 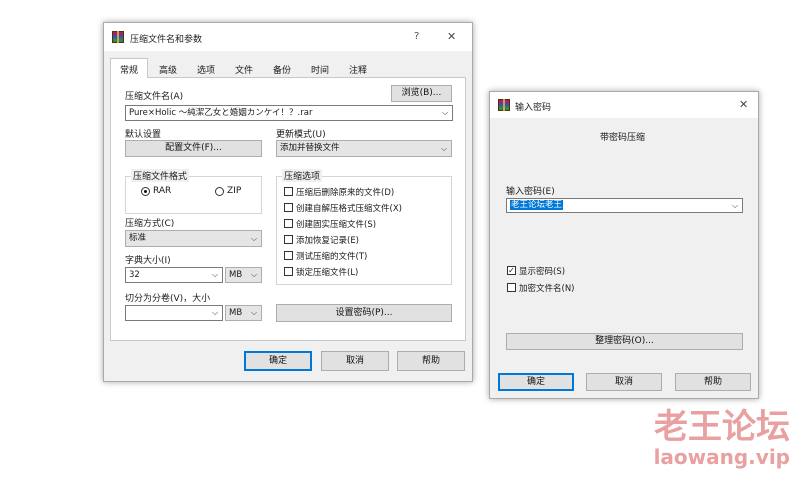 I want to click on tab-backup: 备份, so click(x=282, y=68).